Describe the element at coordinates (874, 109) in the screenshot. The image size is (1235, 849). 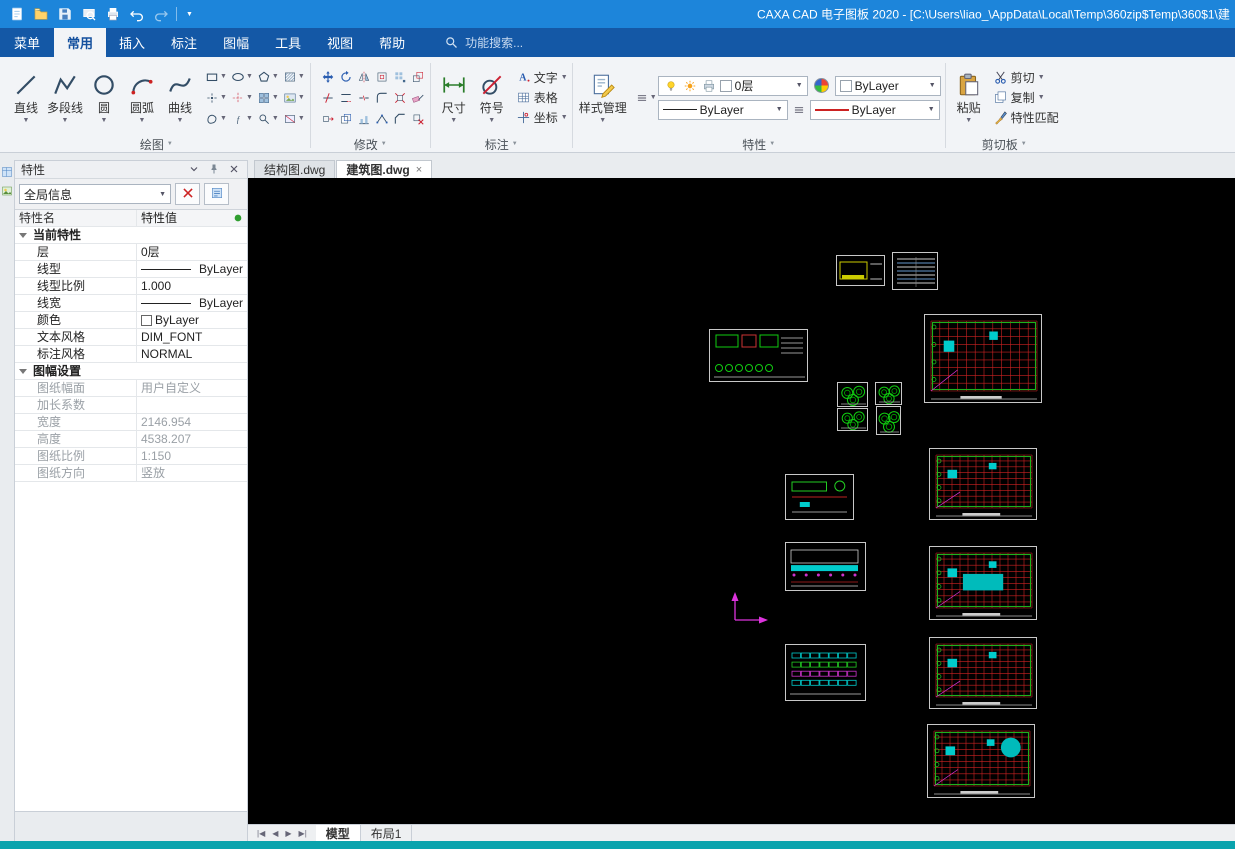
I see `lineweight-select: ByLayer ▼` at that location.